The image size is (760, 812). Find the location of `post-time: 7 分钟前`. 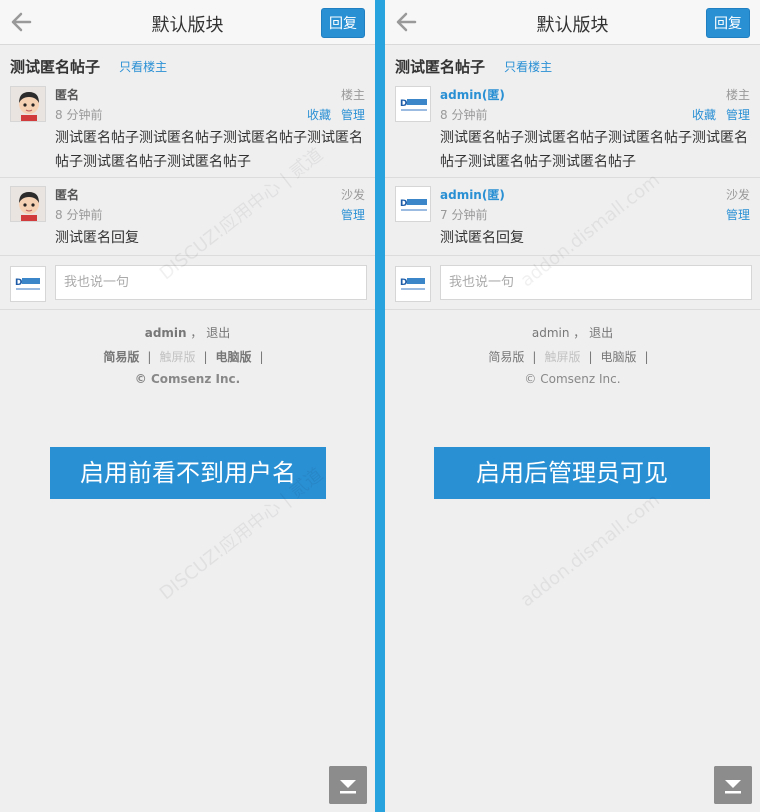

post-time: 7 分钟前 is located at coordinates (464, 215).